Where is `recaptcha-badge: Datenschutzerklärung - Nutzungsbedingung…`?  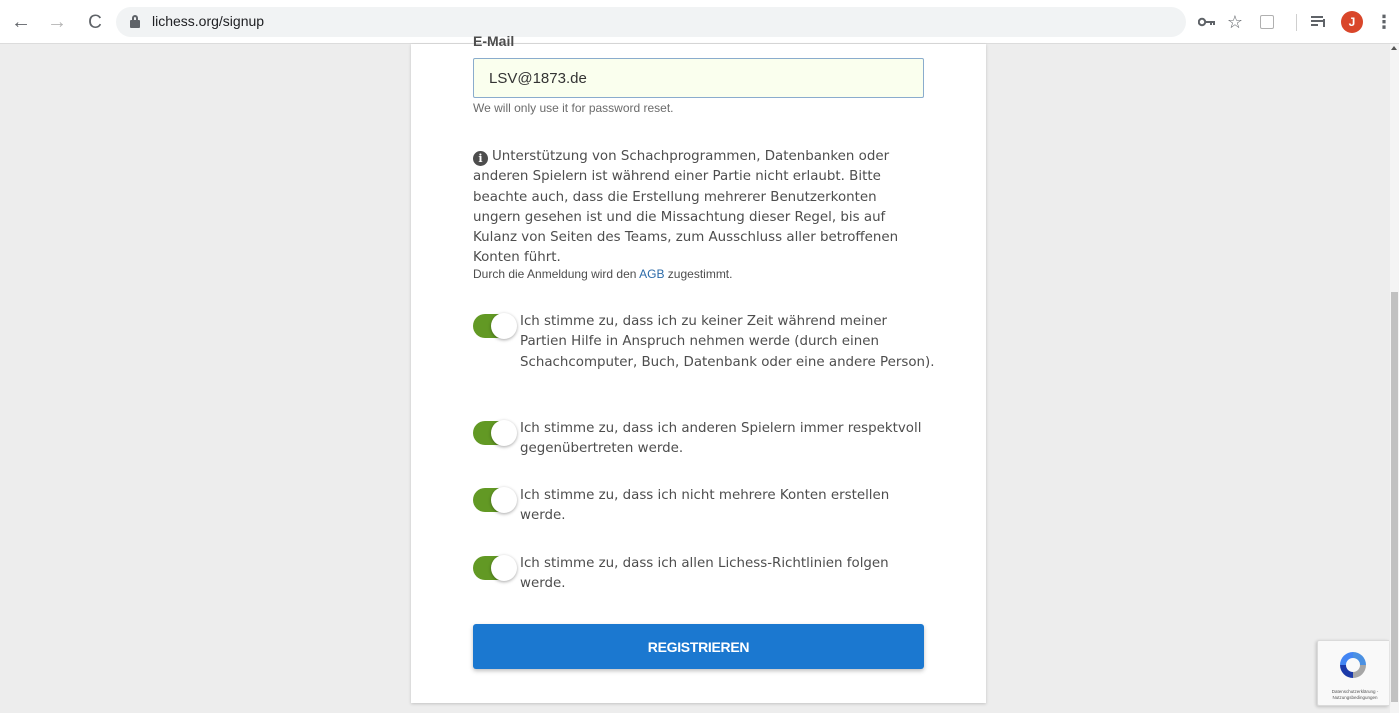
recaptcha-badge: Datenschutzerklärung - Nutzungsbedingung… is located at coordinates (1353, 673).